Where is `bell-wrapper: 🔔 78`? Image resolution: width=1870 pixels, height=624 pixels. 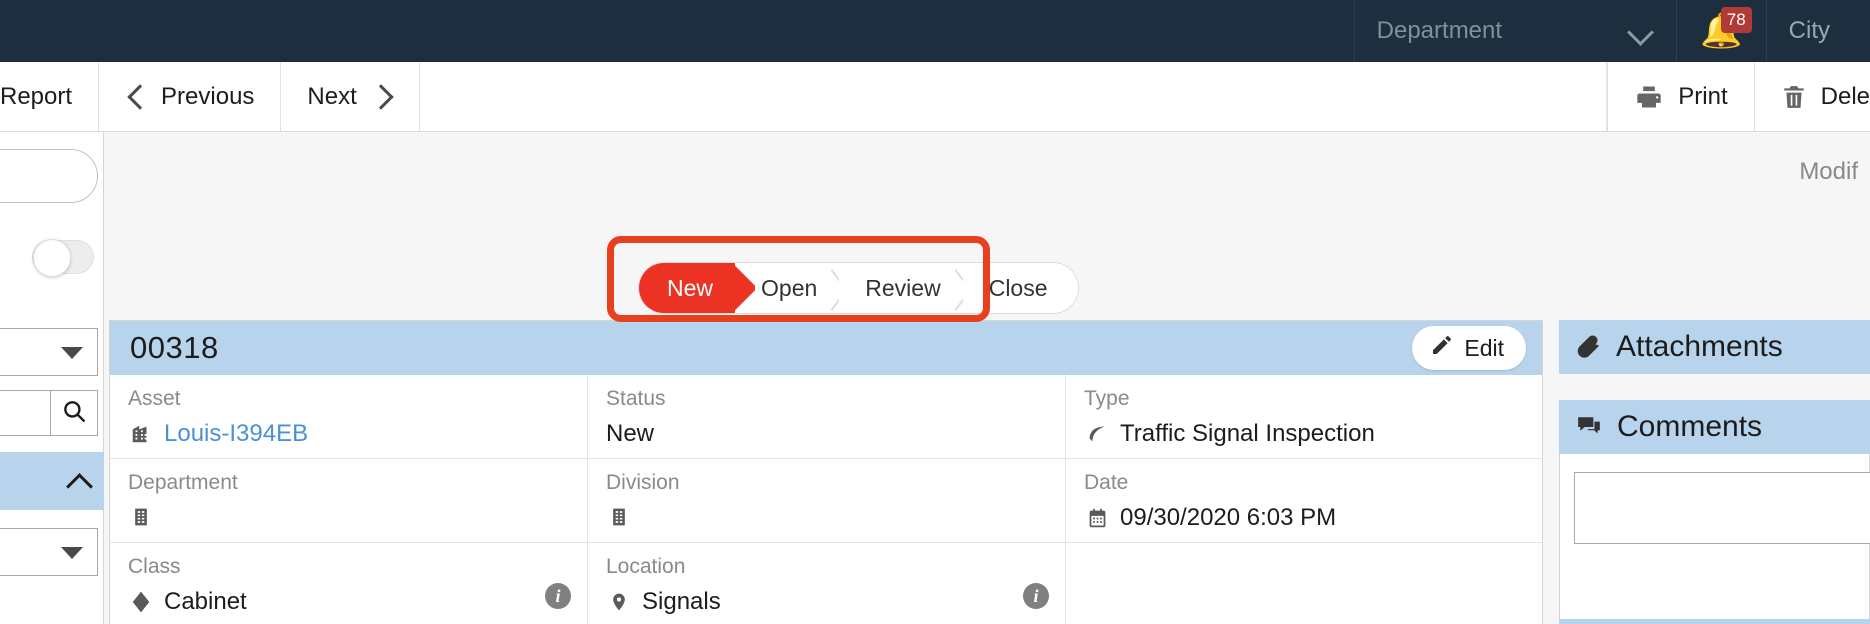 bell-wrapper: 🔔 78 is located at coordinates (1725, 30).